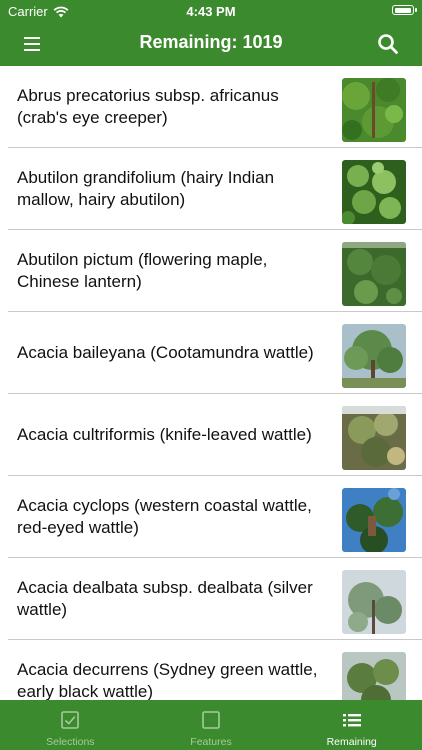 Image resolution: width=422 pixels, height=750 pixels. I want to click on header: Carrier 4:43 PM Remaining: 1019, so click(211, 33).